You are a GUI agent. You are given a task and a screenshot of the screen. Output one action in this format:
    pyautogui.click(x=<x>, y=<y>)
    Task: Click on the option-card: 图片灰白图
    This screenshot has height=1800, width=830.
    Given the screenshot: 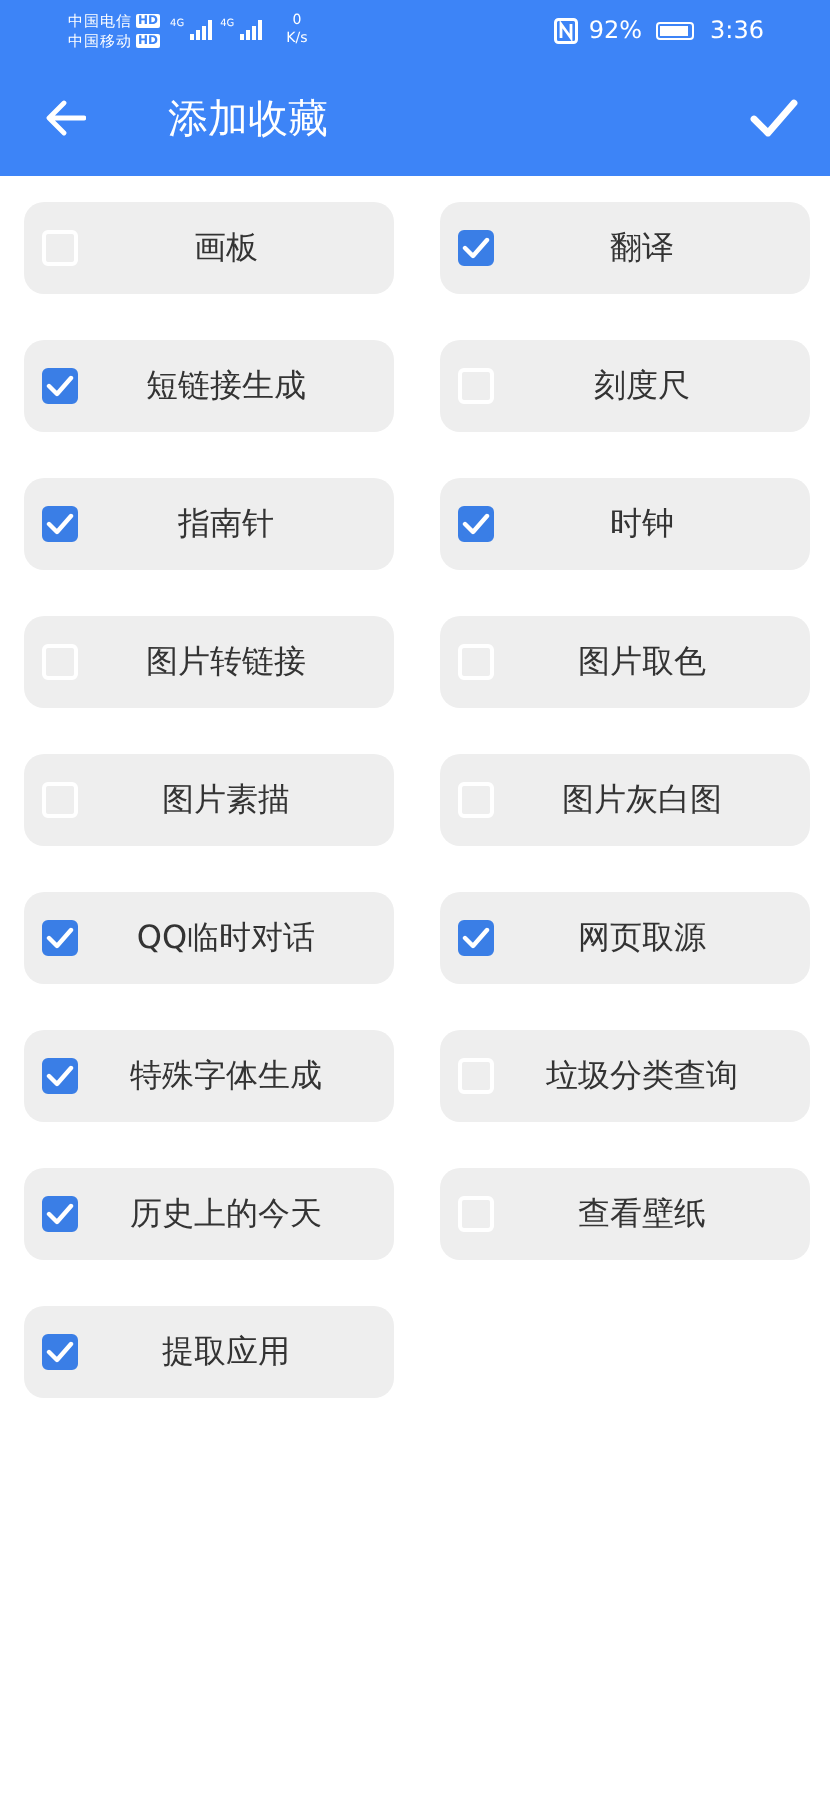 What is the action you would take?
    pyautogui.click(x=625, y=800)
    